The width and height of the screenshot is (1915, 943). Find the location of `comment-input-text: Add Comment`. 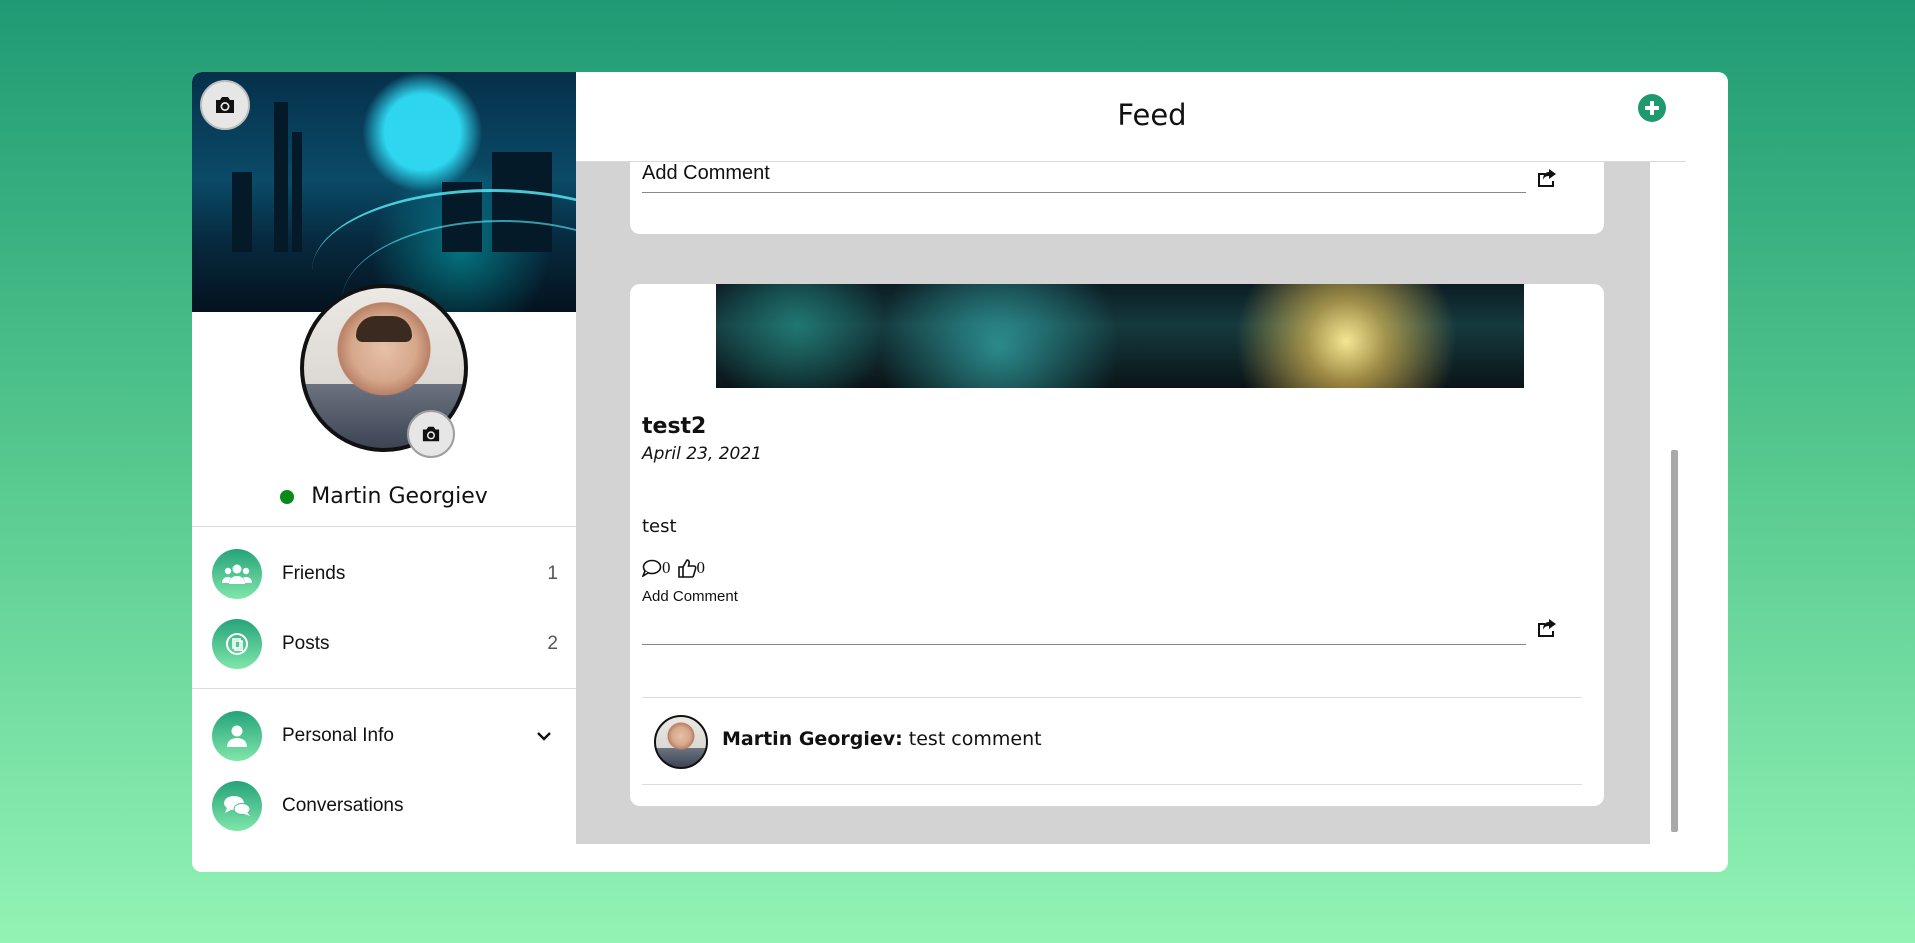

comment-input-text: Add Comment is located at coordinates (706, 173).